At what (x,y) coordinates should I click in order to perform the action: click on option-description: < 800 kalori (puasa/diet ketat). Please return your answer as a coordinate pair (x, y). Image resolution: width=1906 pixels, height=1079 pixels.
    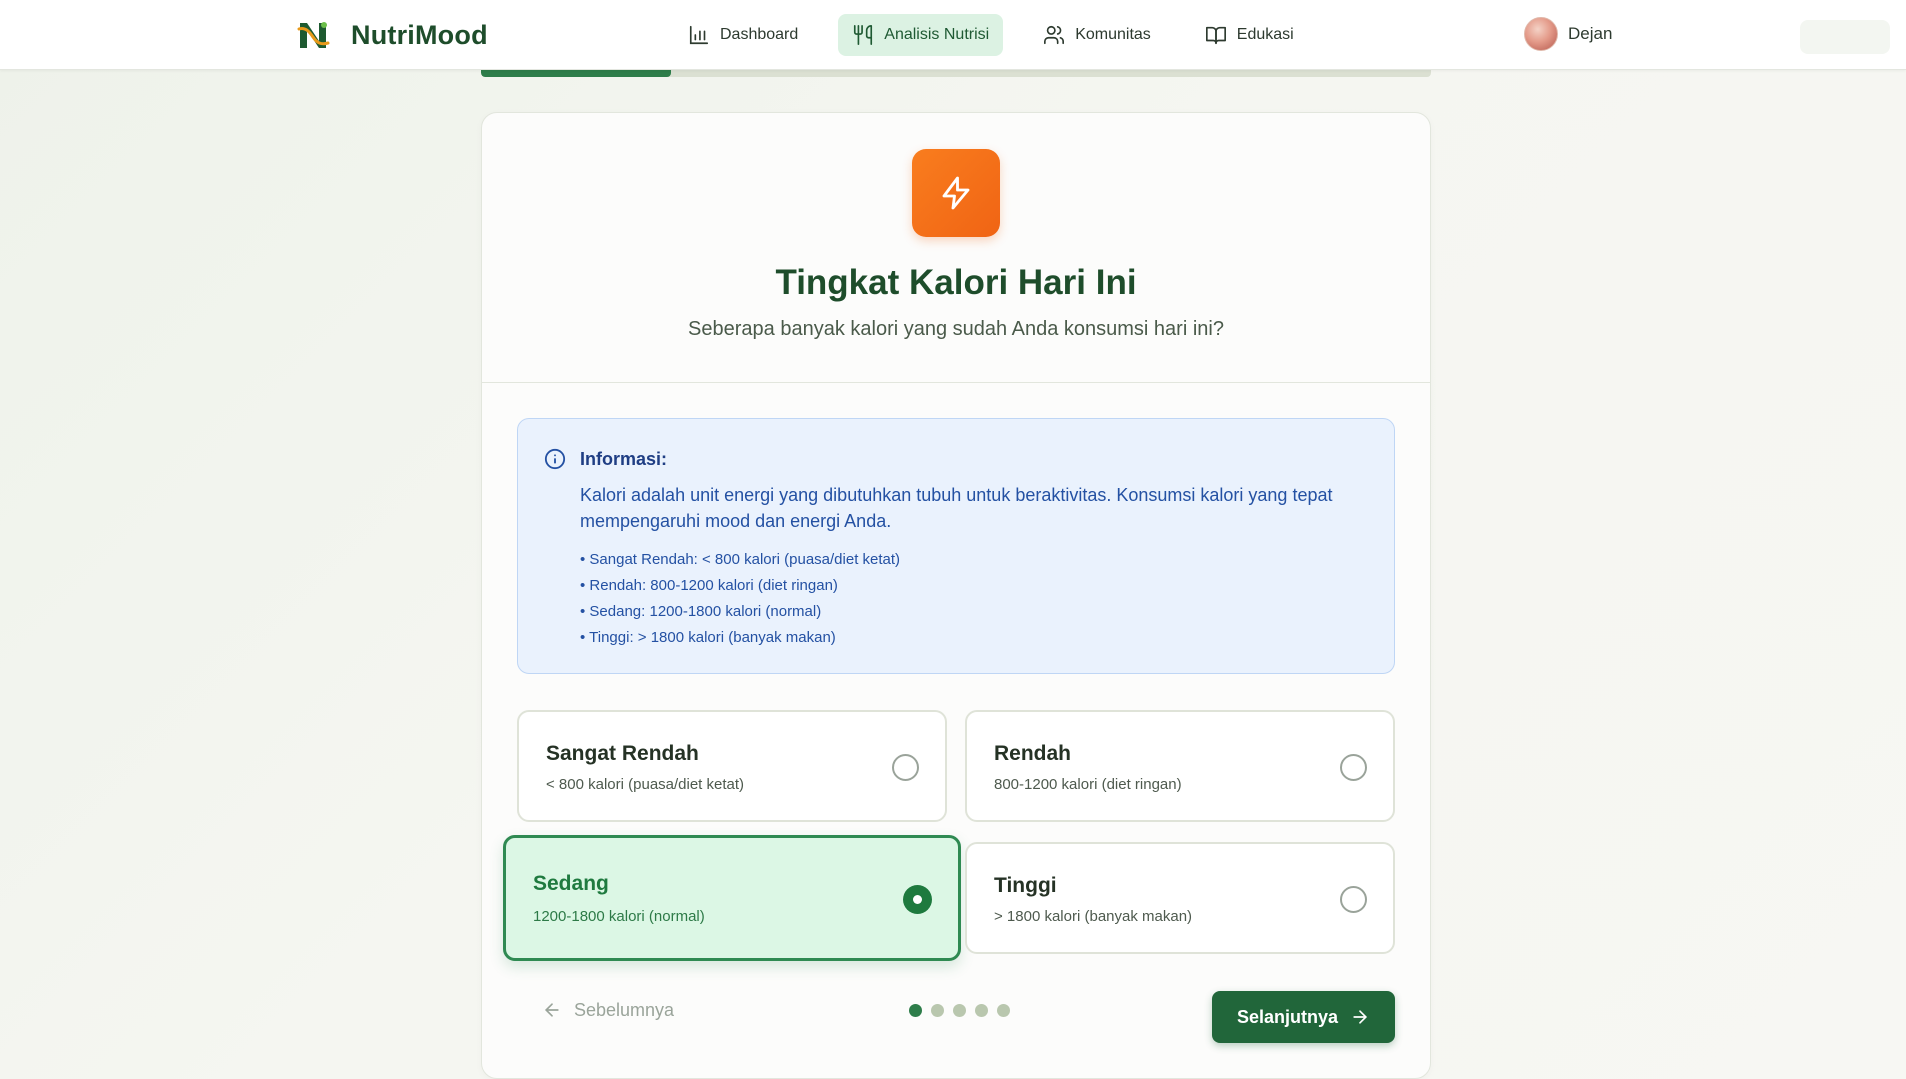
    Looking at the image, I should click on (645, 784).